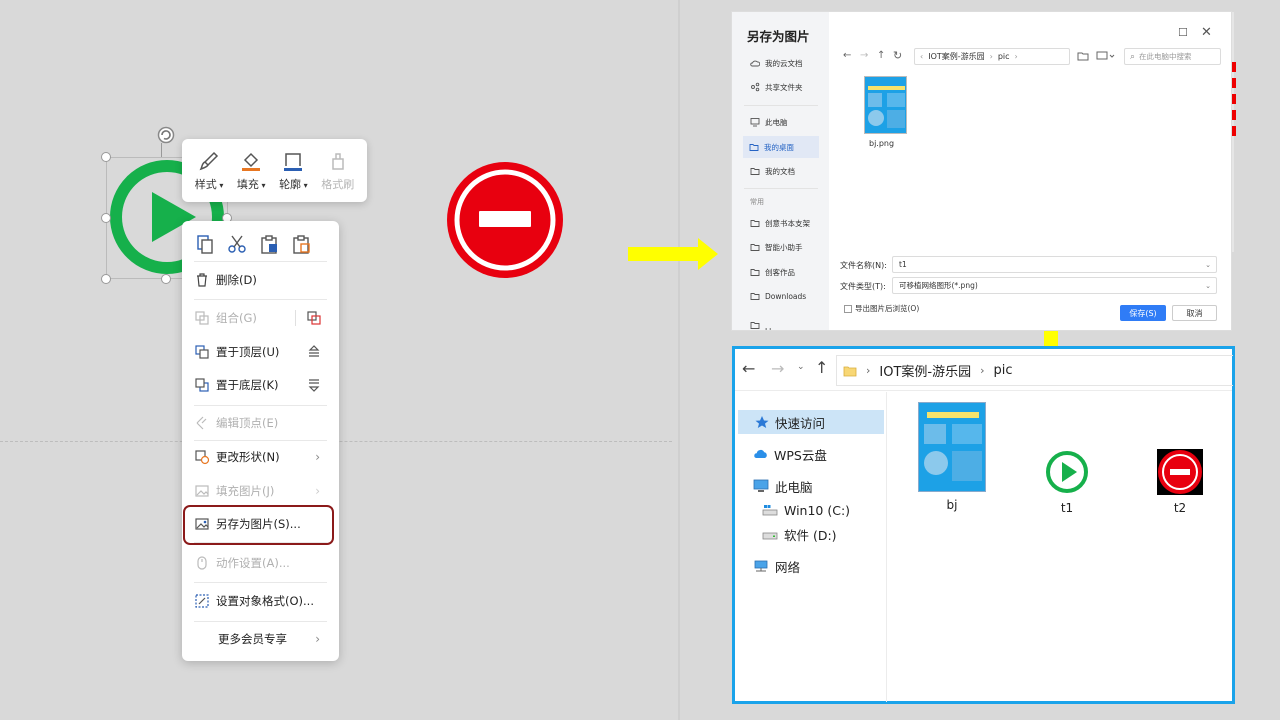 Image resolution: width=1280 pixels, height=720 pixels. What do you see at coordinates (505, 220) in the screenshot?
I see `stop-shape` at bounding box center [505, 220].